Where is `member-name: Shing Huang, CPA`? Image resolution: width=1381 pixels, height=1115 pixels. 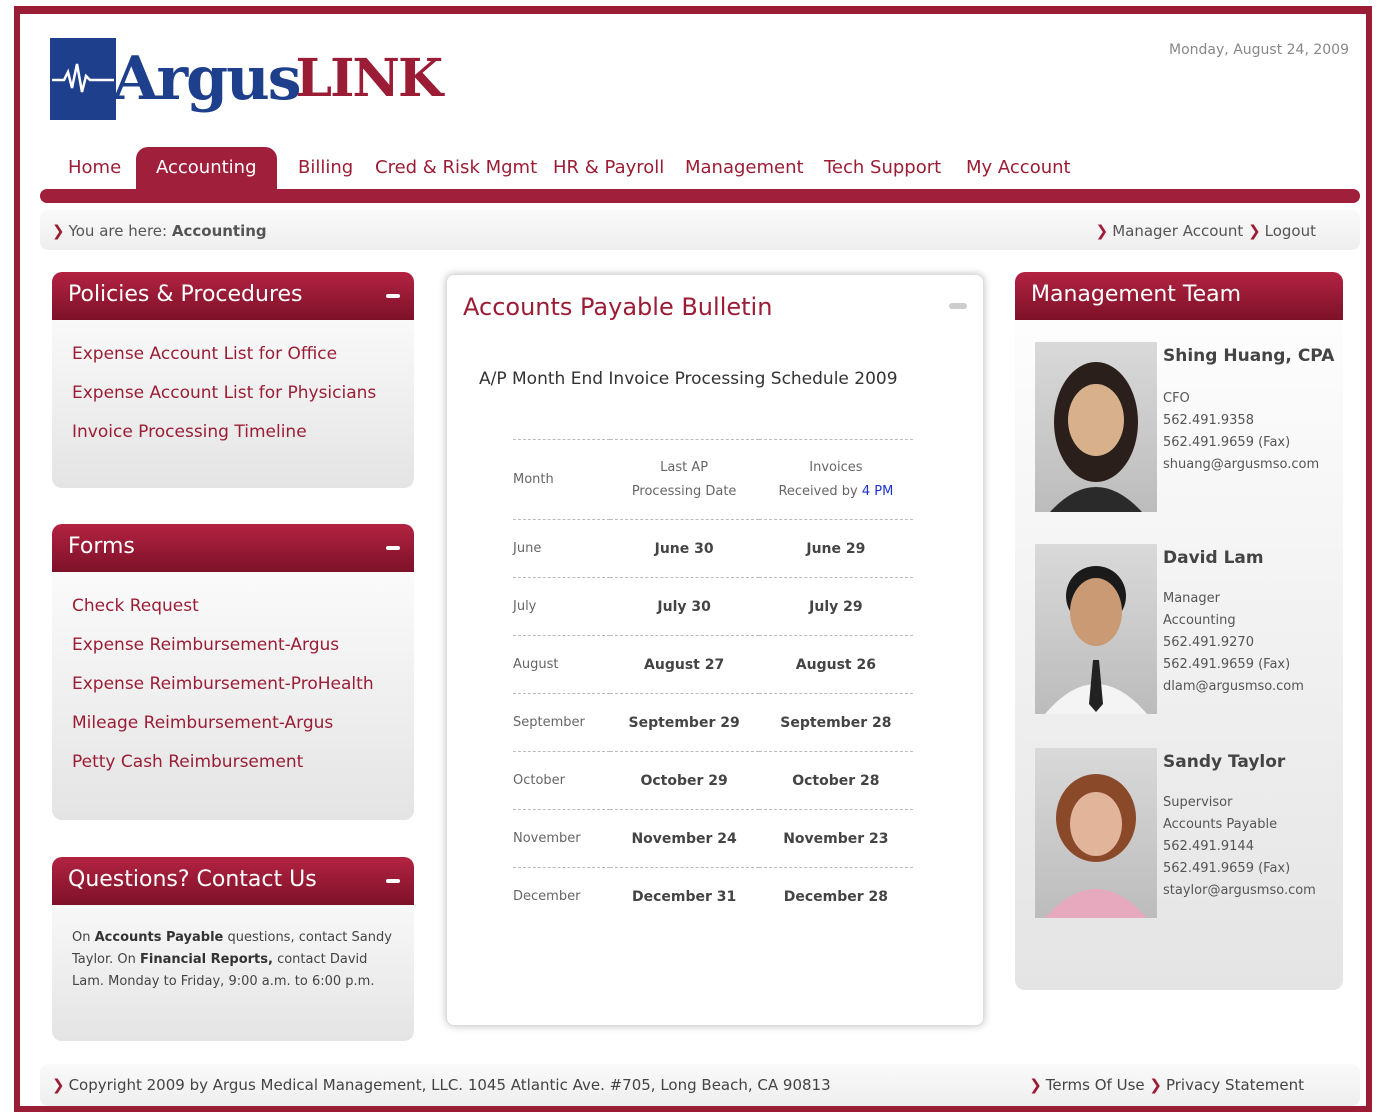 member-name: Shing Huang, CPA is located at coordinates (1249, 356).